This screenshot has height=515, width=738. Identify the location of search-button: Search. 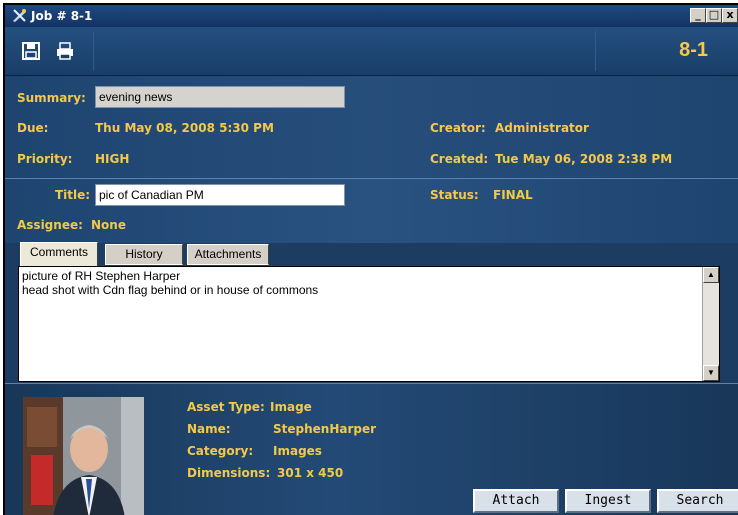
(697, 501).